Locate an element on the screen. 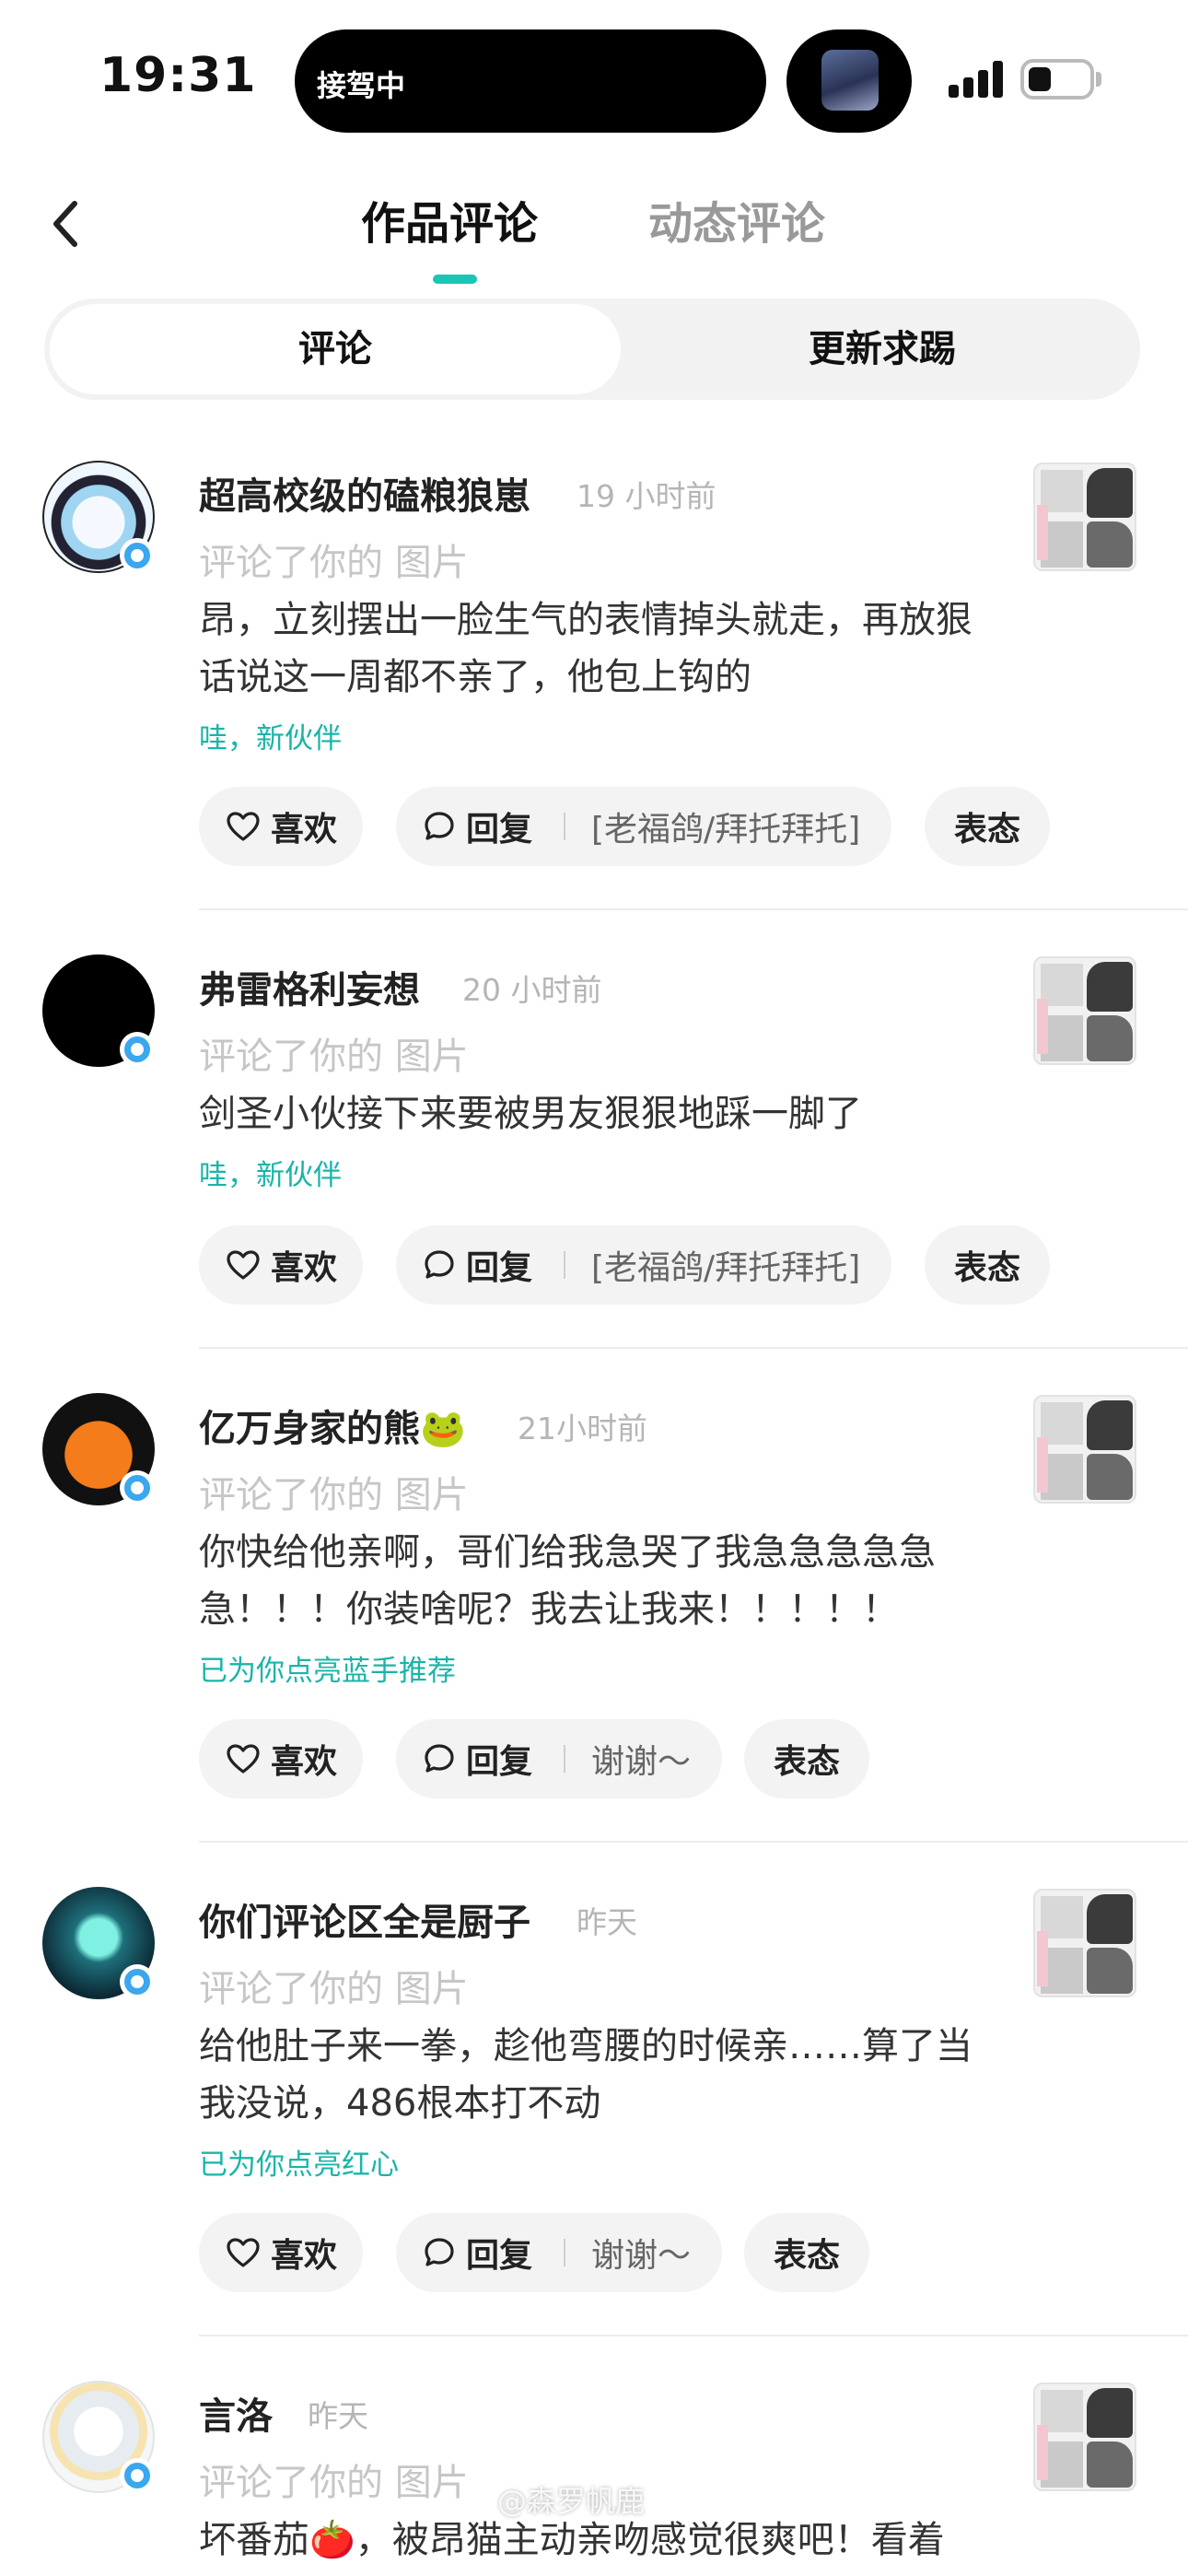 The height and width of the screenshot is (2576, 1188). comment-badge: 已为你点亮蓝手推荐 is located at coordinates (327, 1671).